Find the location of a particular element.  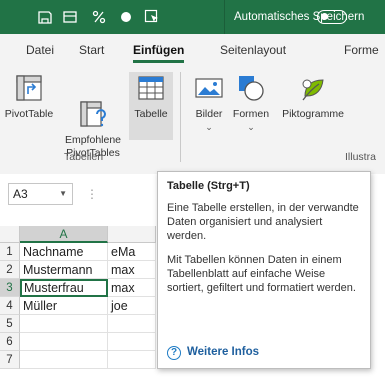

column-header-b is located at coordinates (132, 234).